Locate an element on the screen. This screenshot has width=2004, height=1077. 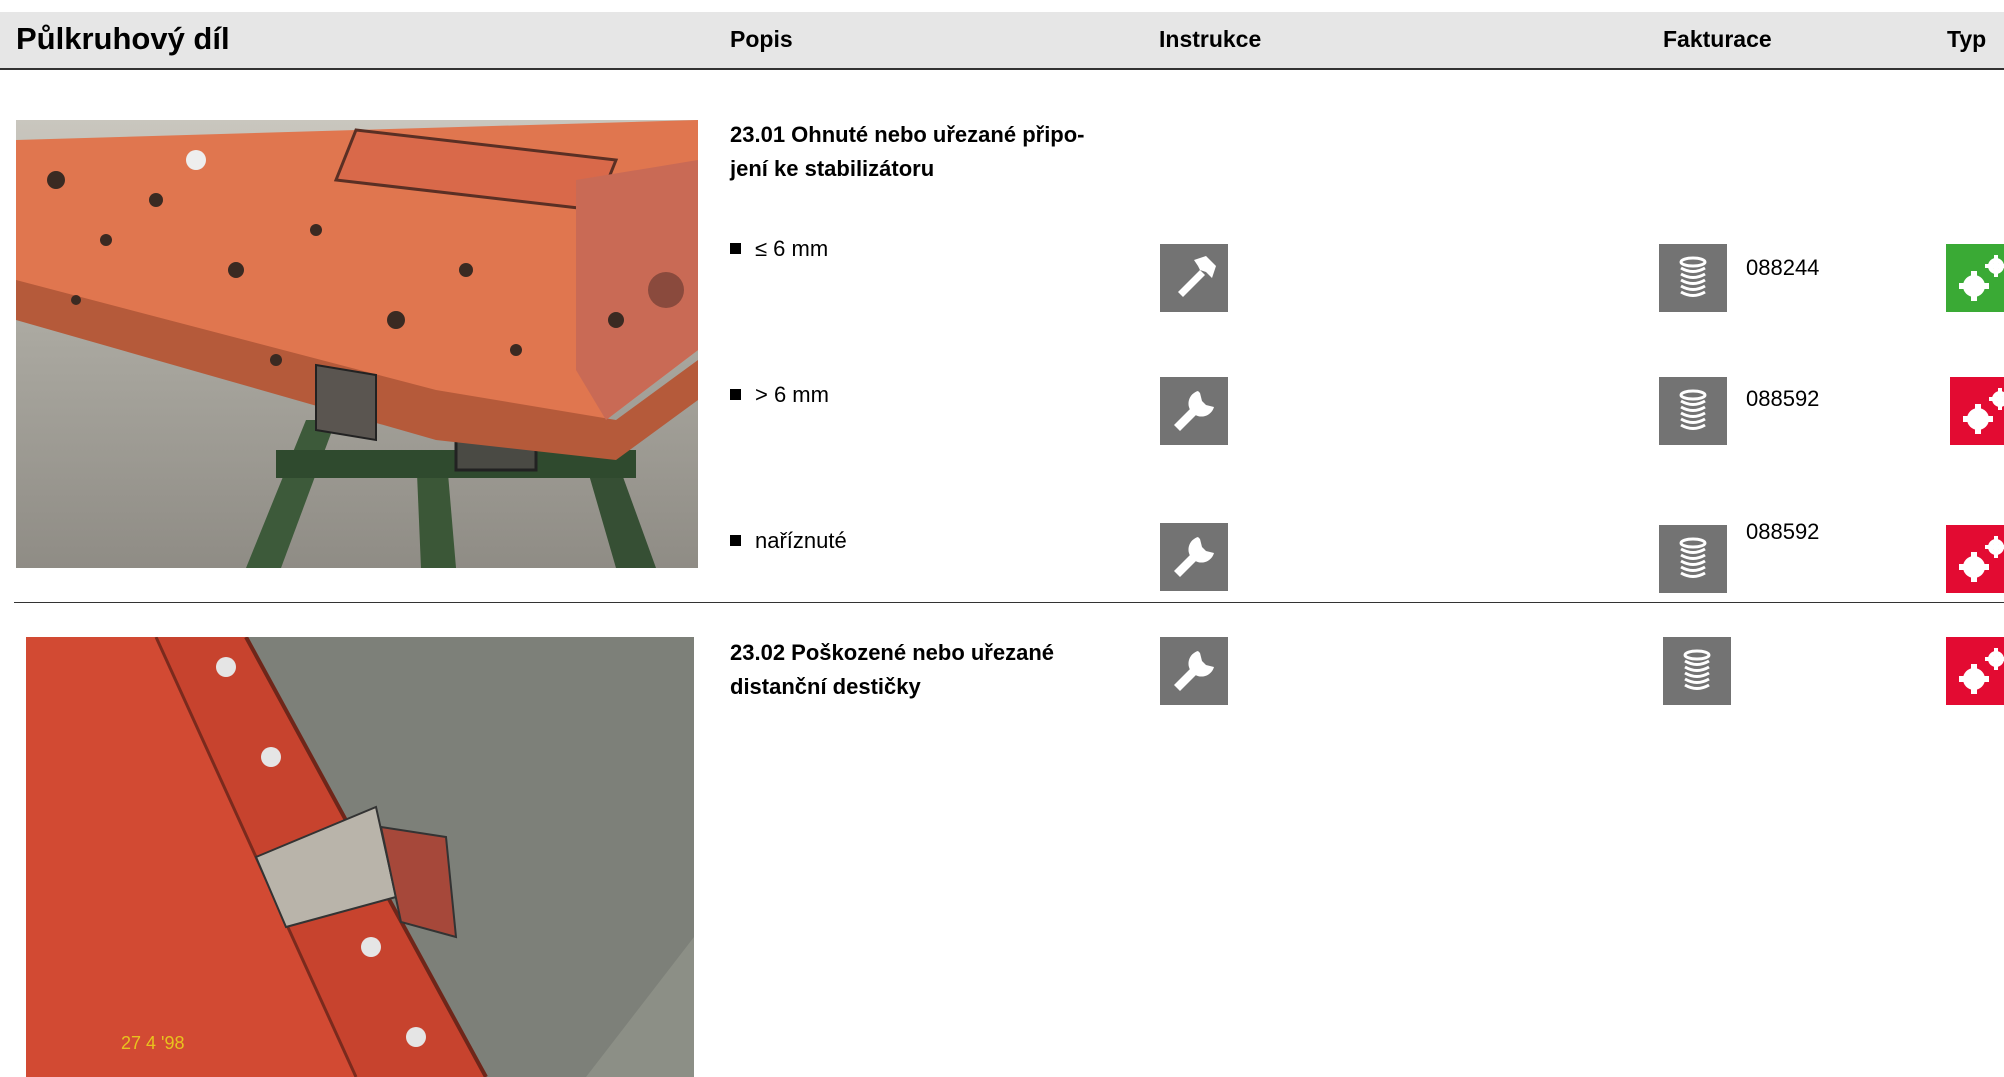
list-item-variant: > 6 mm is located at coordinates (779, 395).